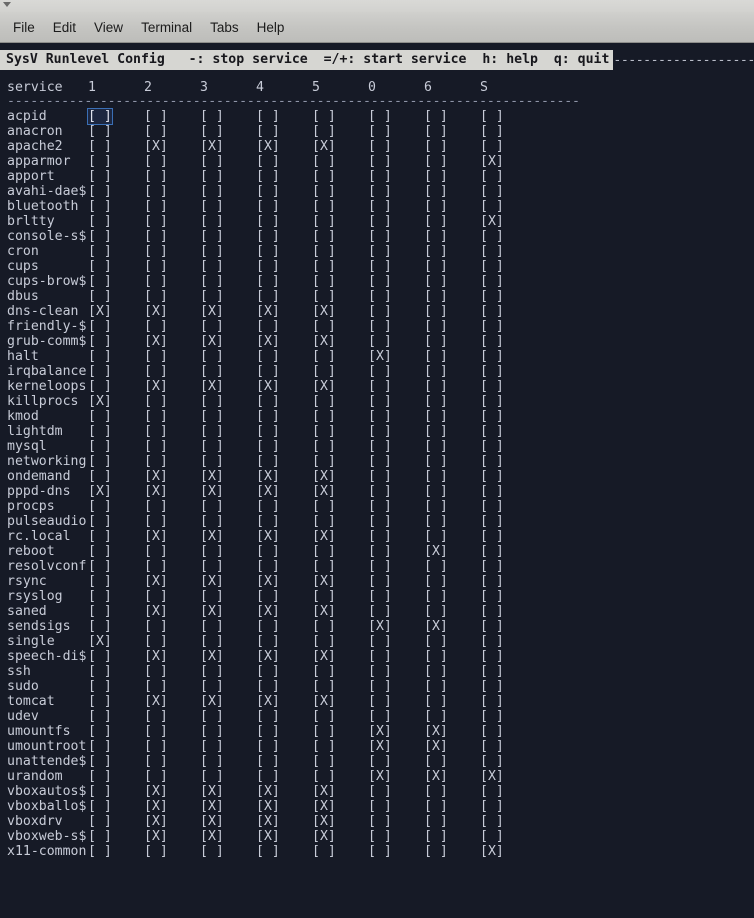 The height and width of the screenshot is (918, 754). What do you see at coordinates (377, 446) in the screenshot?
I see `service-row: mysql [ ] [ ] [ ] [ ] [ ] [ ] [ ] [ ]` at bounding box center [377, 446].